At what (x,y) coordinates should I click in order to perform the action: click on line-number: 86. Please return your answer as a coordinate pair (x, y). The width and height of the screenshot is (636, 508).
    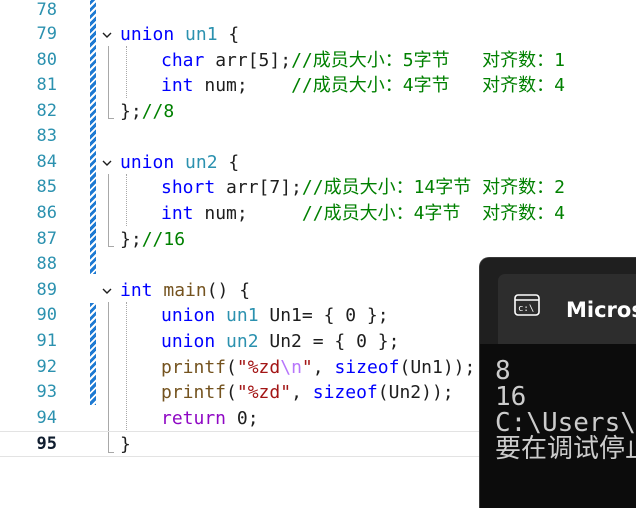
    Looking at the image, I should click on (46, 213).